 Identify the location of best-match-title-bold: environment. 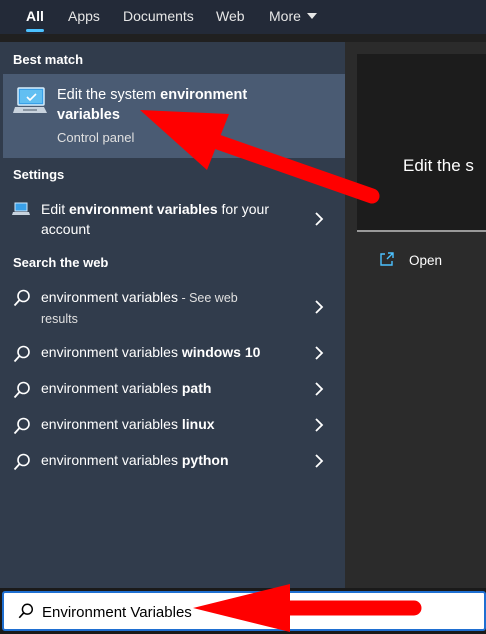
(204, 95).